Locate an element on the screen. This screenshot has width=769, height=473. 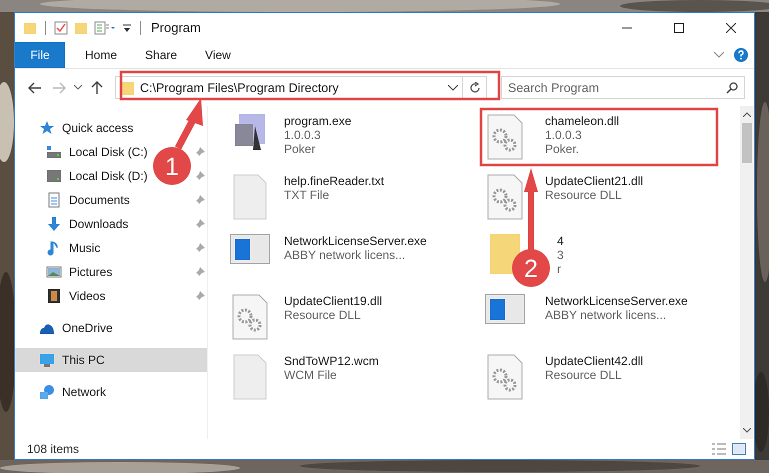
numbered-badge: 2 is located at coordinates (531, 268).